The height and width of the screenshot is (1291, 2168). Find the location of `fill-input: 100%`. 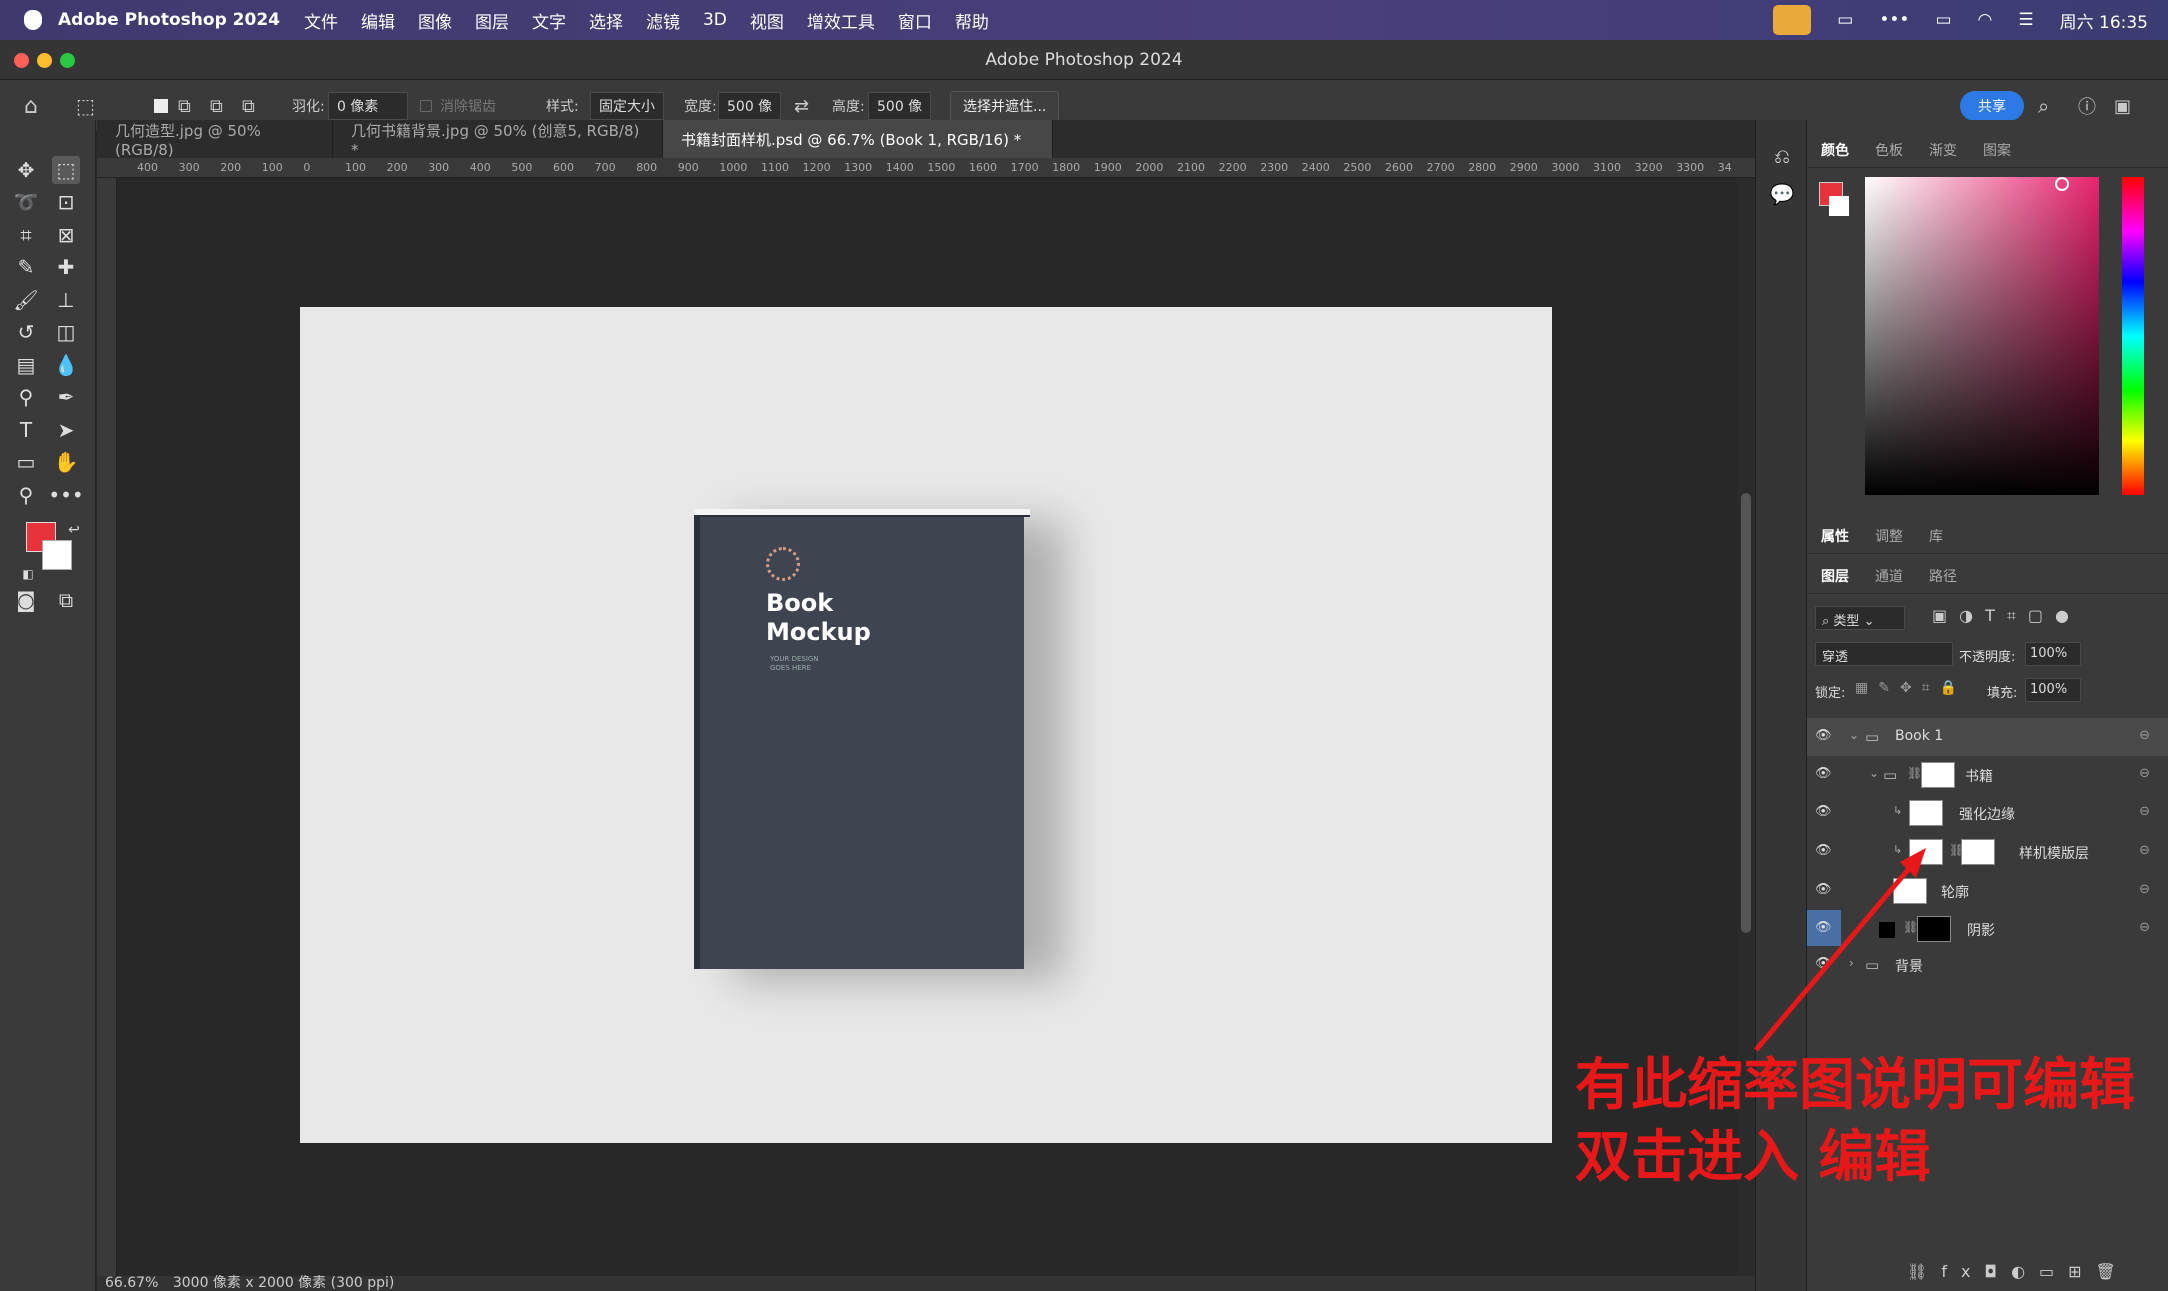

fill-input: 100% is located at coordinates (2053, 690).